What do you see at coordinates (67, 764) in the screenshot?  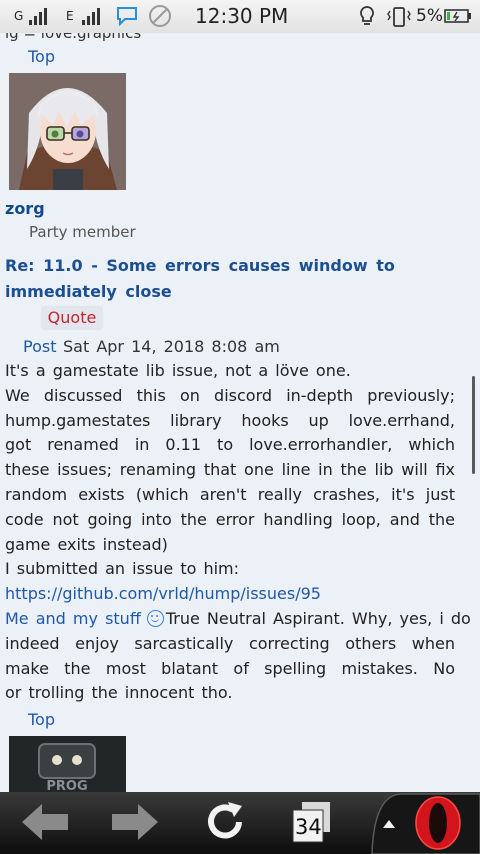 I see `next-user-avatar: PROG` at bounding box center [67, 764].